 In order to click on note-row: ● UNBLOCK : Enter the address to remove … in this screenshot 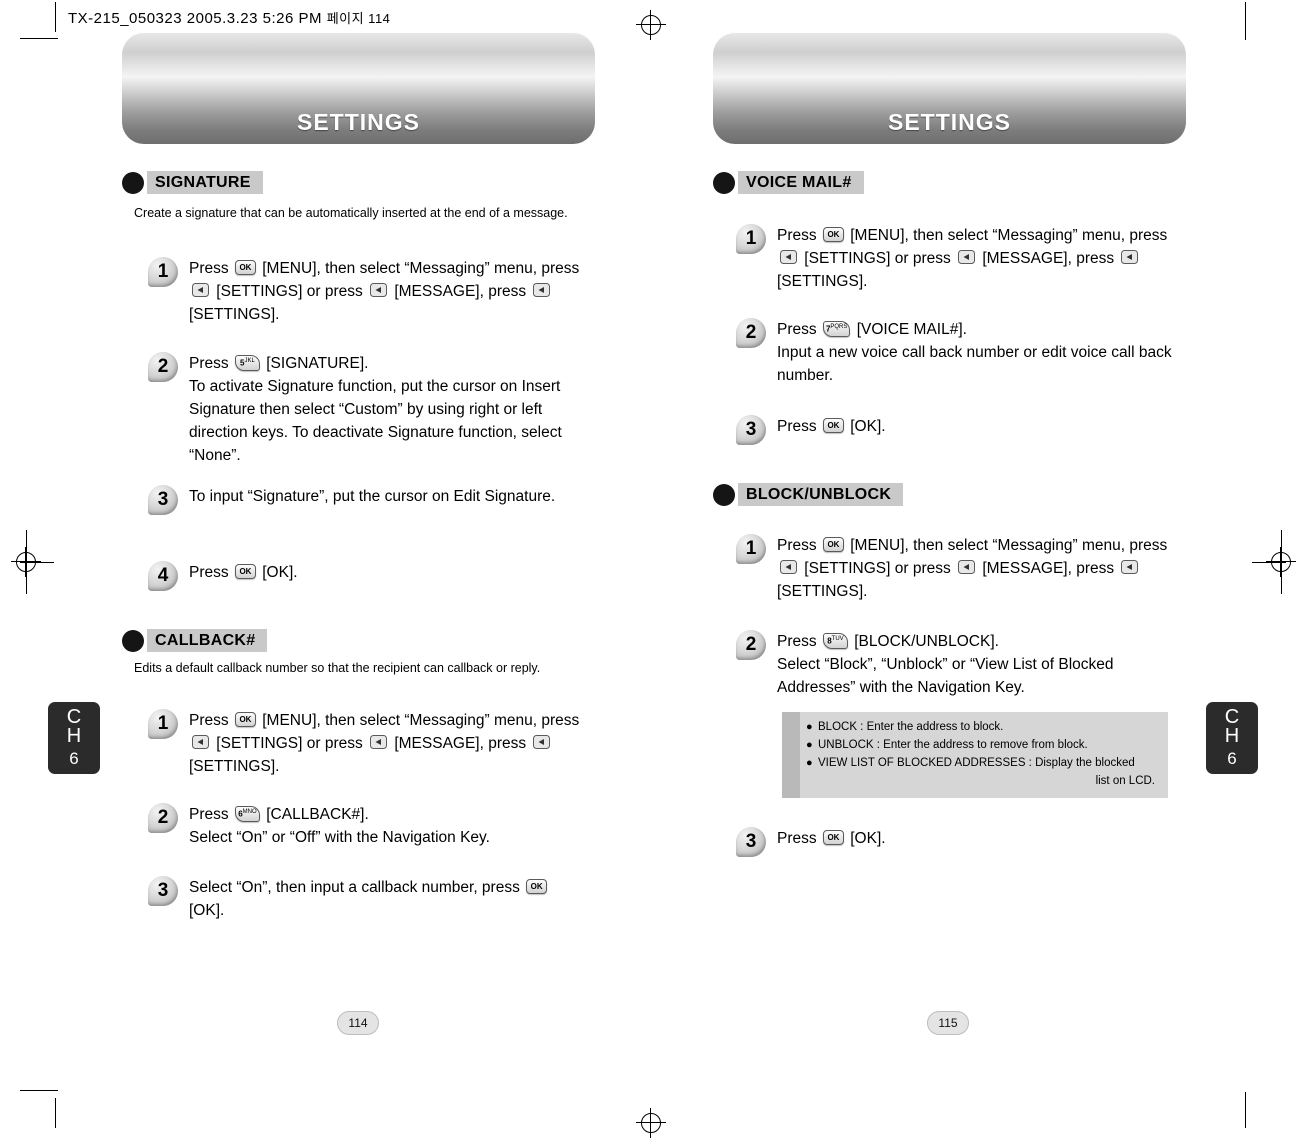, I will do `click(975, 745)`.